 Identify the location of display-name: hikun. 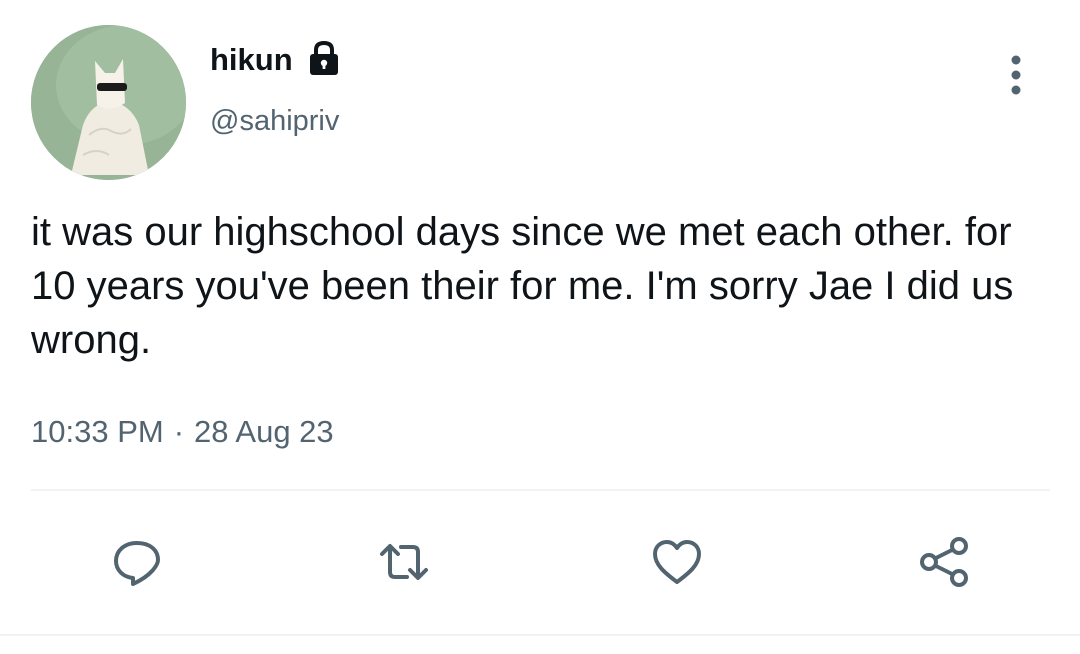
(251, 60).